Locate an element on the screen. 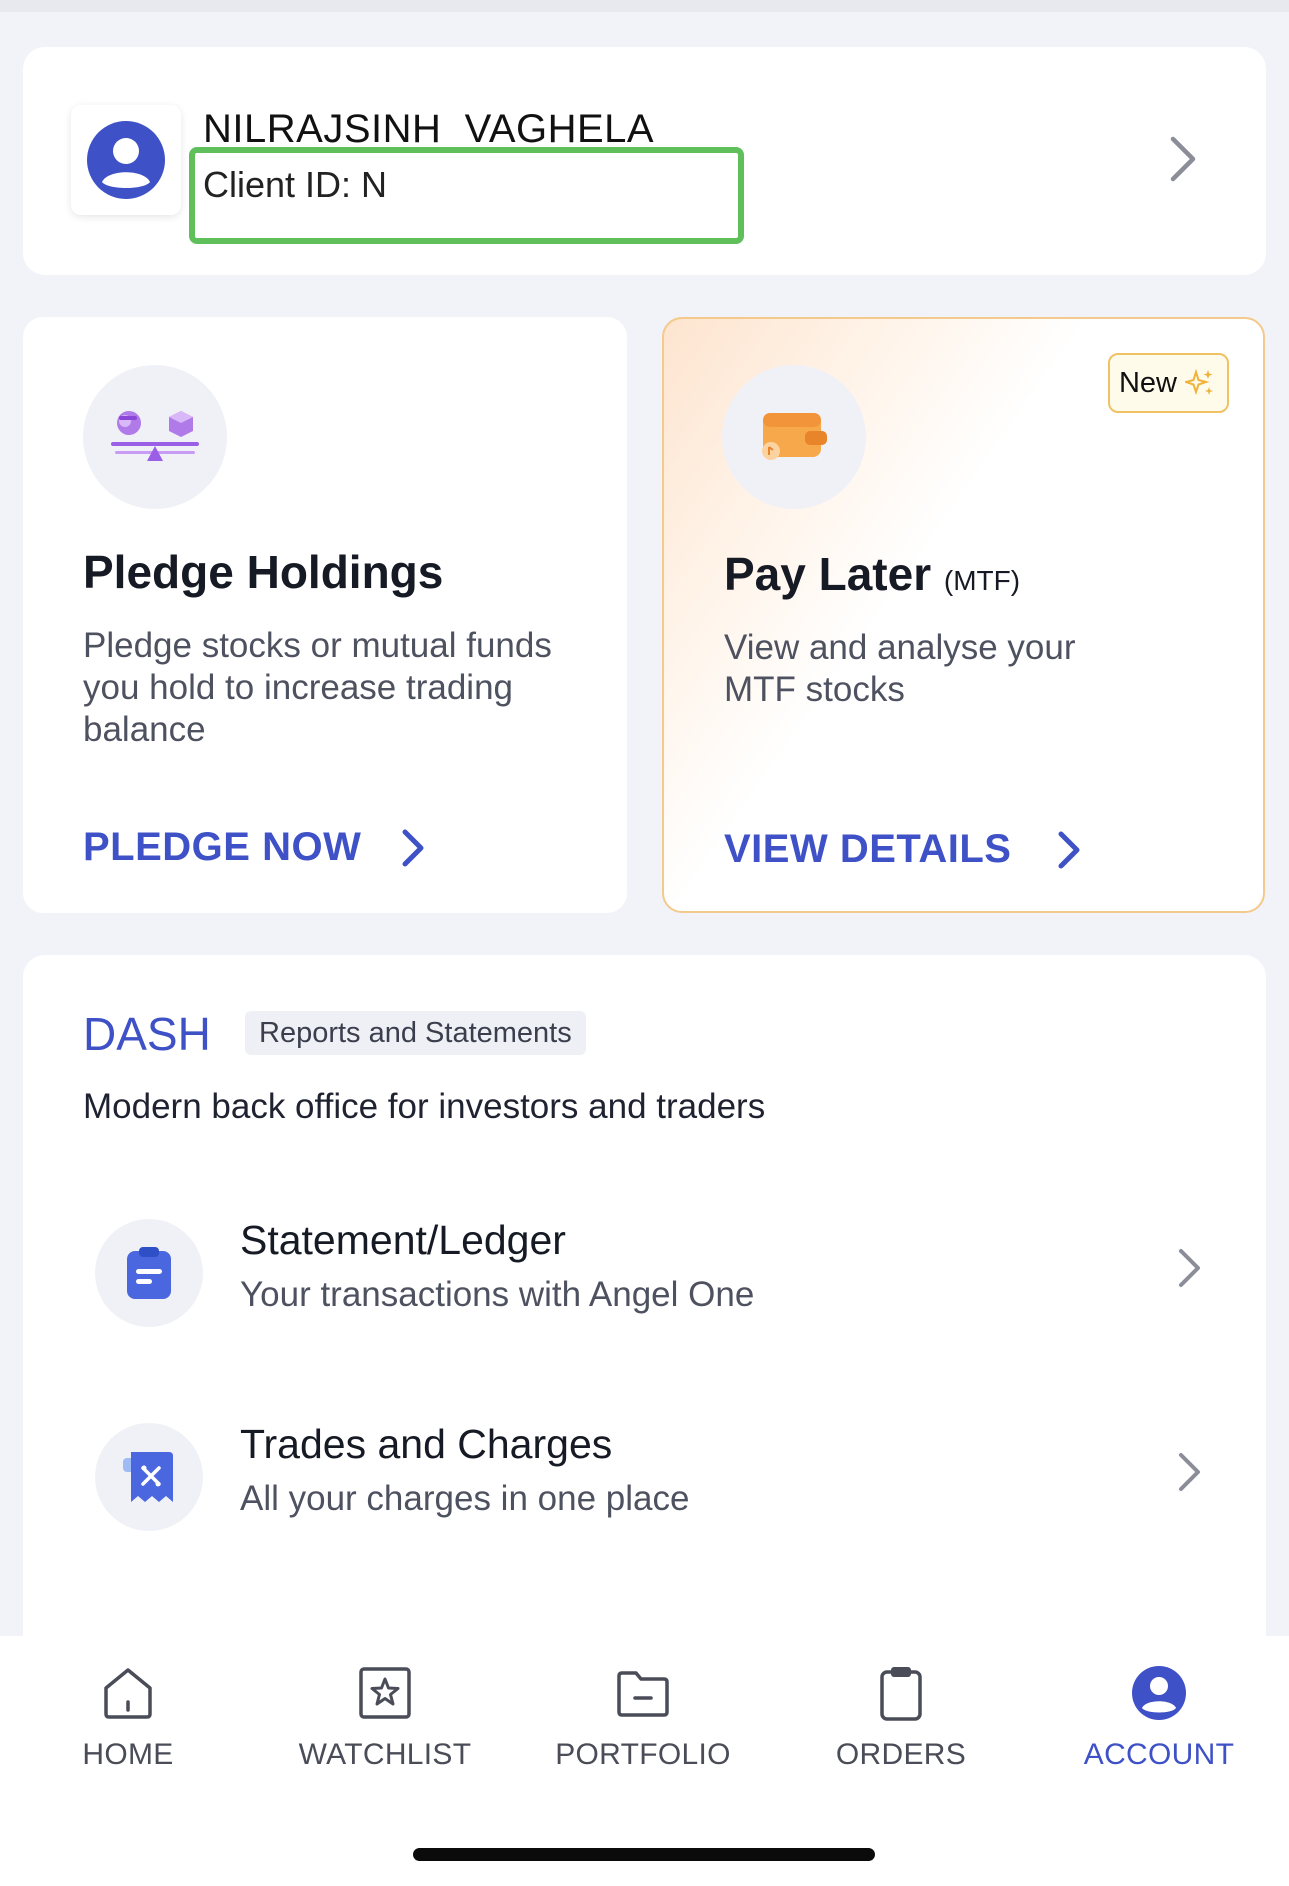 This screenshot has width=1289, height=1886. nav-portfolio: PORTFOLIO is located at coordinates (643, 1718).